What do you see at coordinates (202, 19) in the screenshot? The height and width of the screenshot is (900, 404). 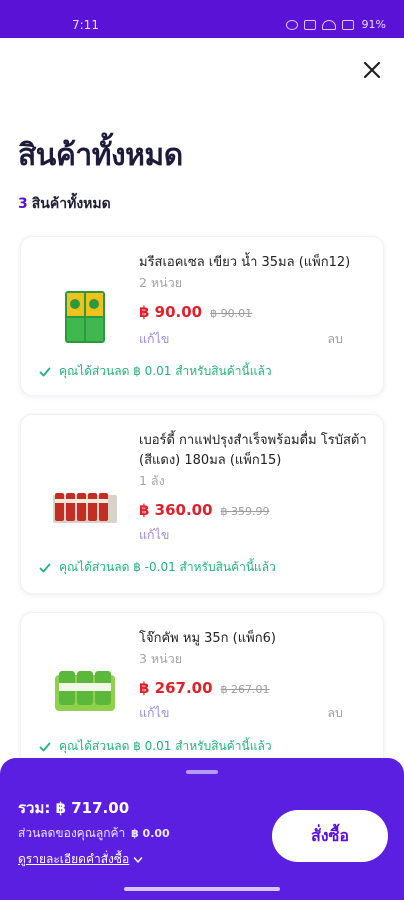 I see `status-bar: 7:11 91%` at bounding box center [202, 19].